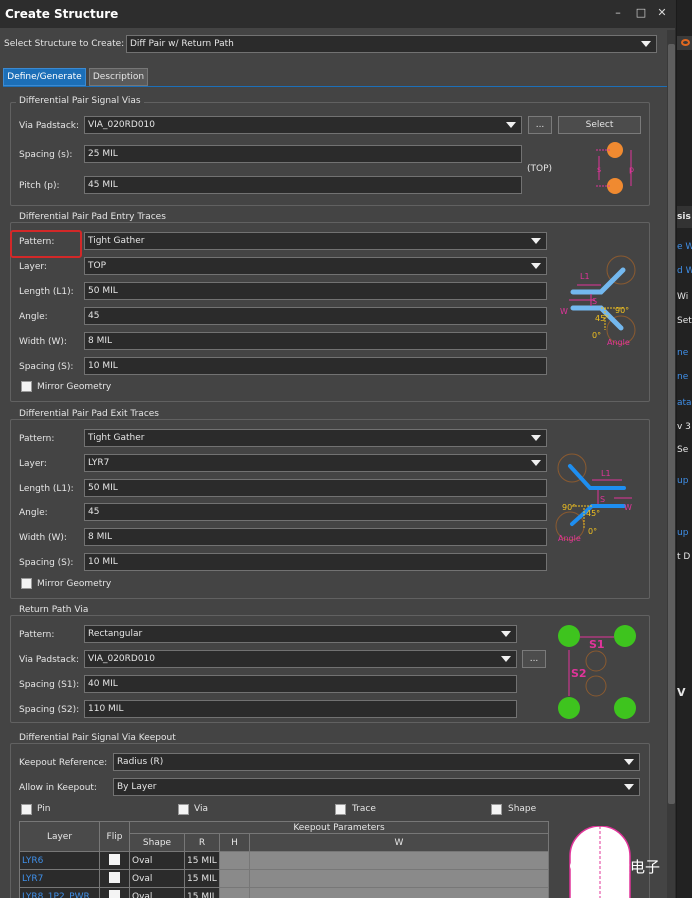 The height and width of the screenshot is (898, 692). What do you see at coordinates (315, 438) in the screenshot?
I see `exit-pattern-select: Tight Gather` at bounding box center [315, 438].